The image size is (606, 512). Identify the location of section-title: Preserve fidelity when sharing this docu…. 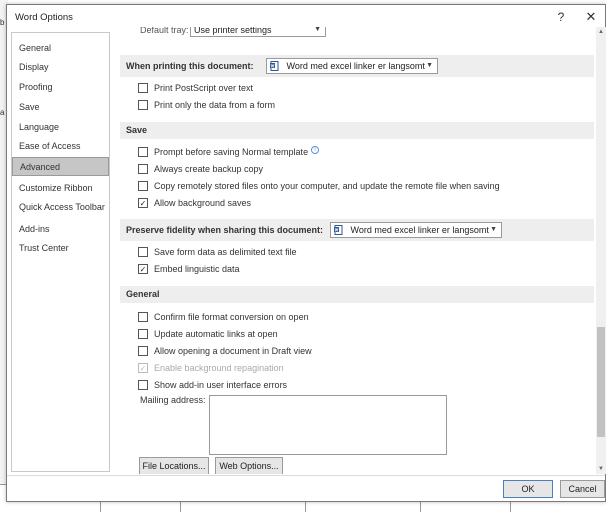
(225, 230).